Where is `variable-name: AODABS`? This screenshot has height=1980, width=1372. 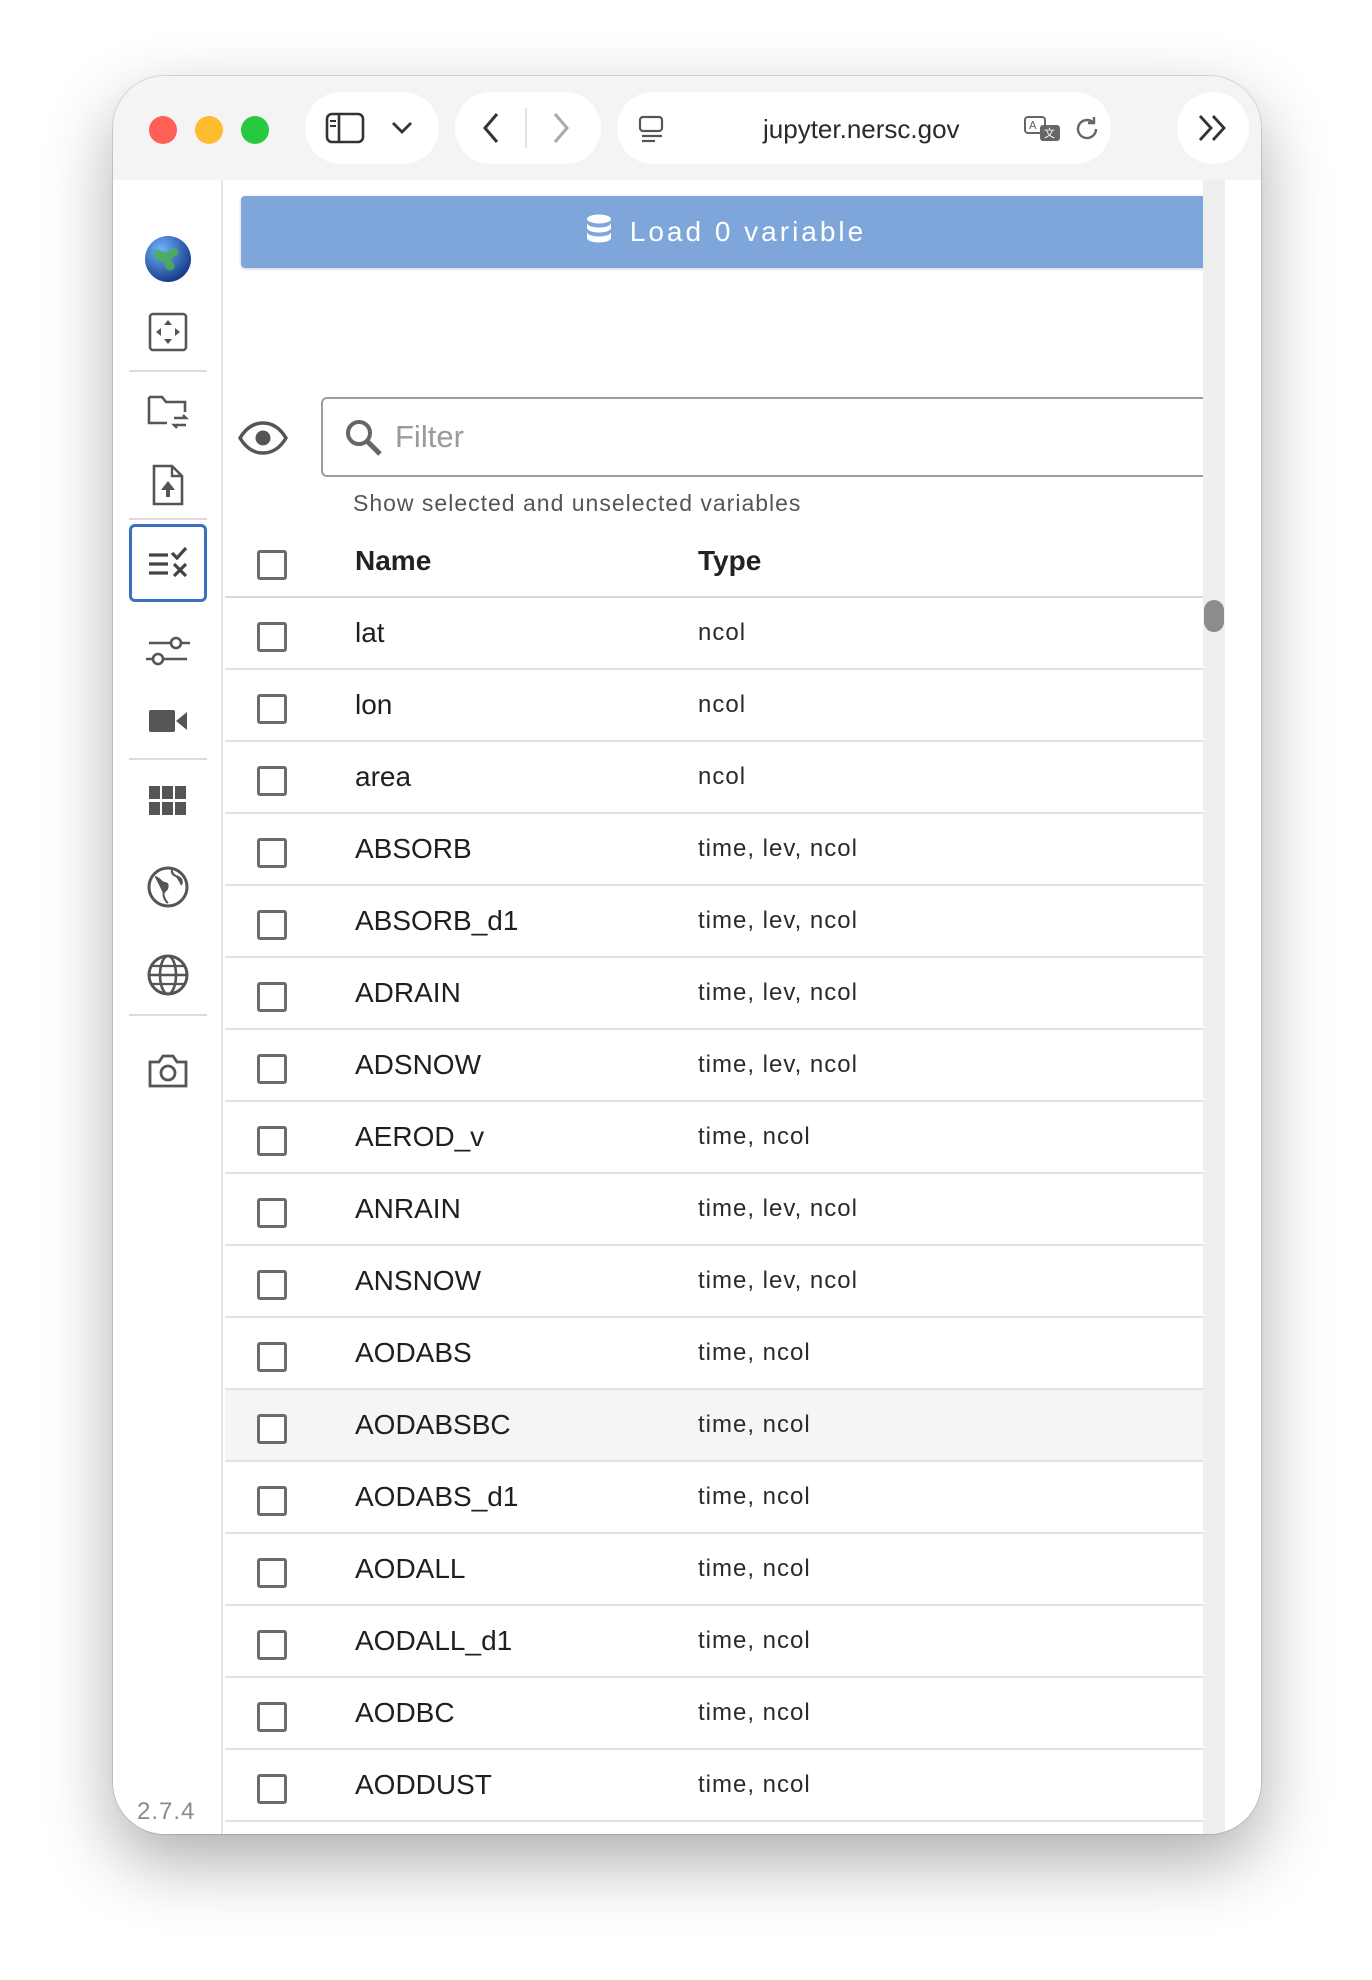 variable-name: AODABS is located at coordinates (413, 1352).